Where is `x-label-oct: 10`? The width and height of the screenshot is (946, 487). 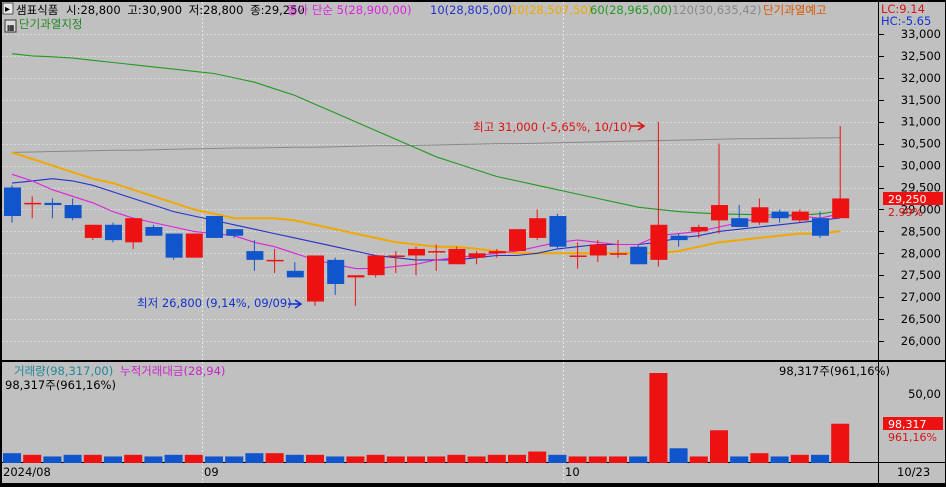
x-label-oct: 10 is located at coordinates (572, 472).